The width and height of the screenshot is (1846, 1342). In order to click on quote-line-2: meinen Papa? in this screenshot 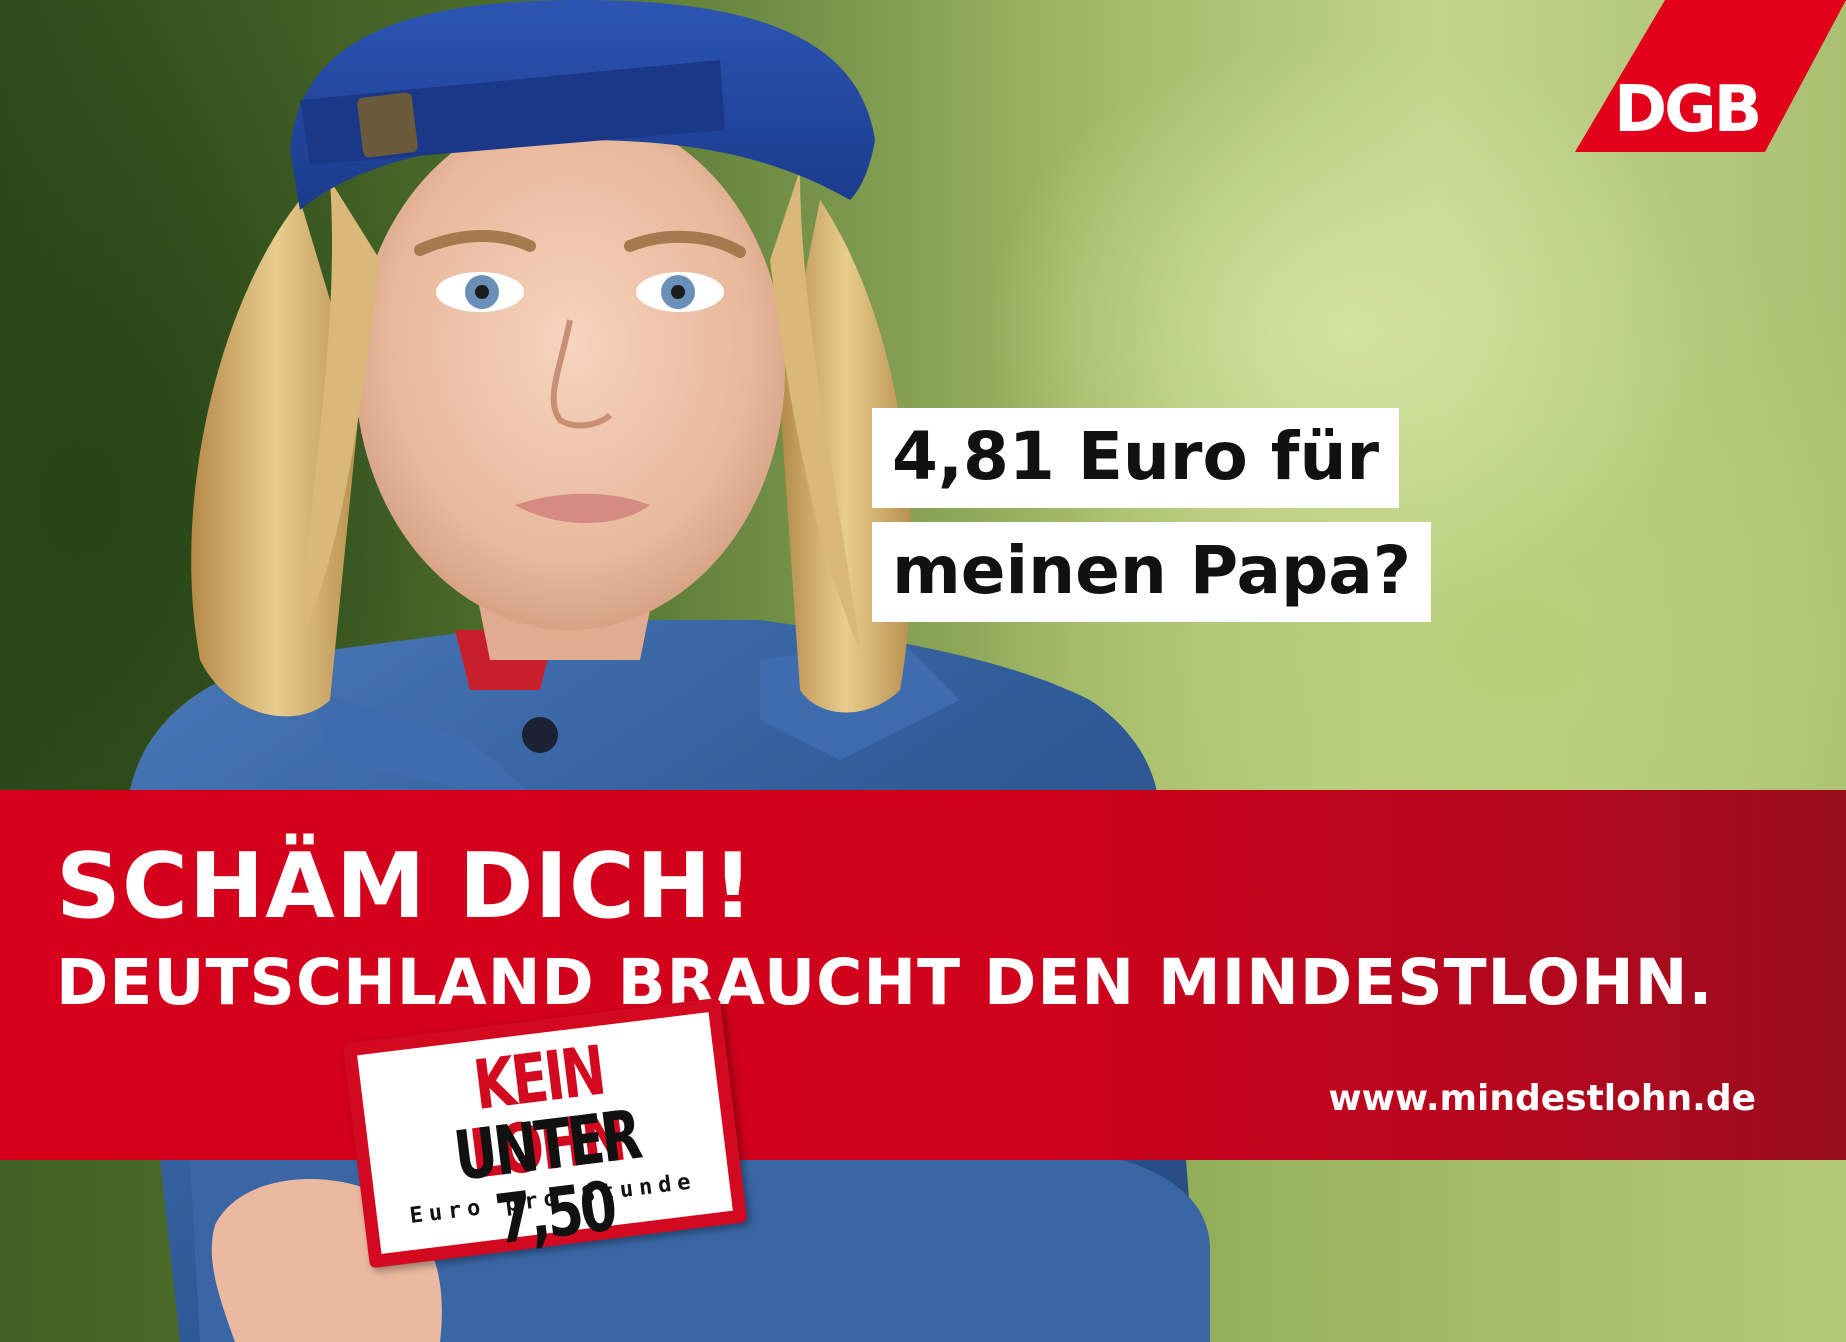, I will do `click(1152, 572)`.